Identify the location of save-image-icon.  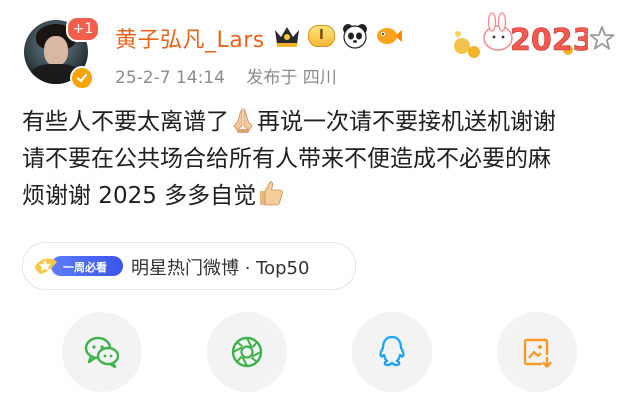
(537, 353).